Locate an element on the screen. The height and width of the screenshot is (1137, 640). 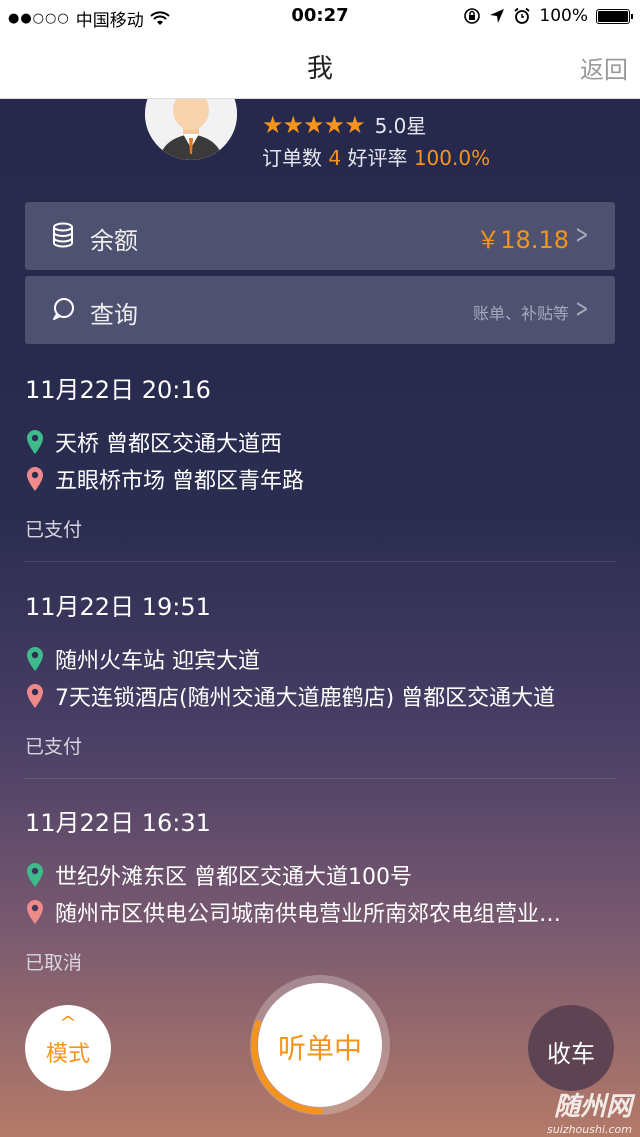
order-to: 7天连锁酒店(随州交通大道鹿鹤店) 曾都区交通大道 is located at coordinates (325, 696).